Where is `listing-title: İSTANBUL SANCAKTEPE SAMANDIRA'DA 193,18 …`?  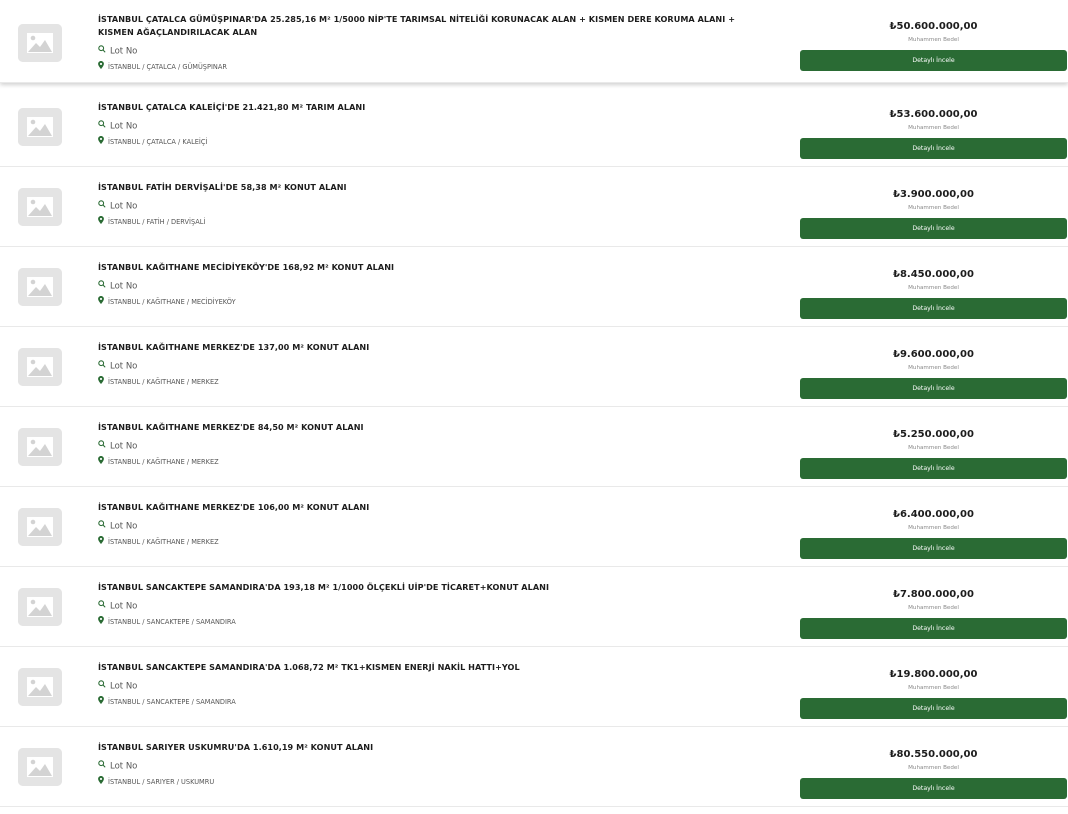 listing-title: İSTANBUL SANCAKTEPE SAMANDIRA'DA 193,18 … is located at coordinates (423, 587).